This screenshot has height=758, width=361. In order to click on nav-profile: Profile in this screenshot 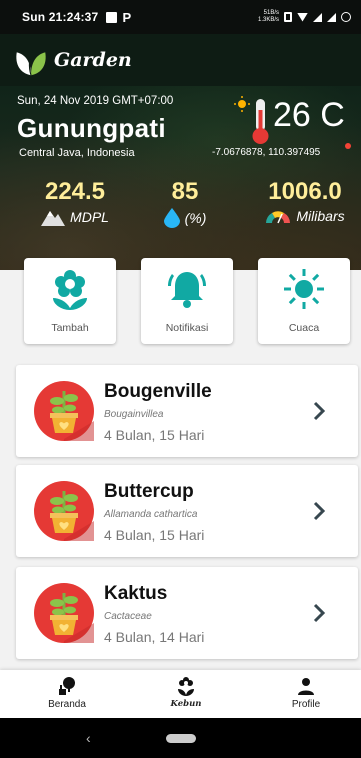, I will do `click(306, 693)`.